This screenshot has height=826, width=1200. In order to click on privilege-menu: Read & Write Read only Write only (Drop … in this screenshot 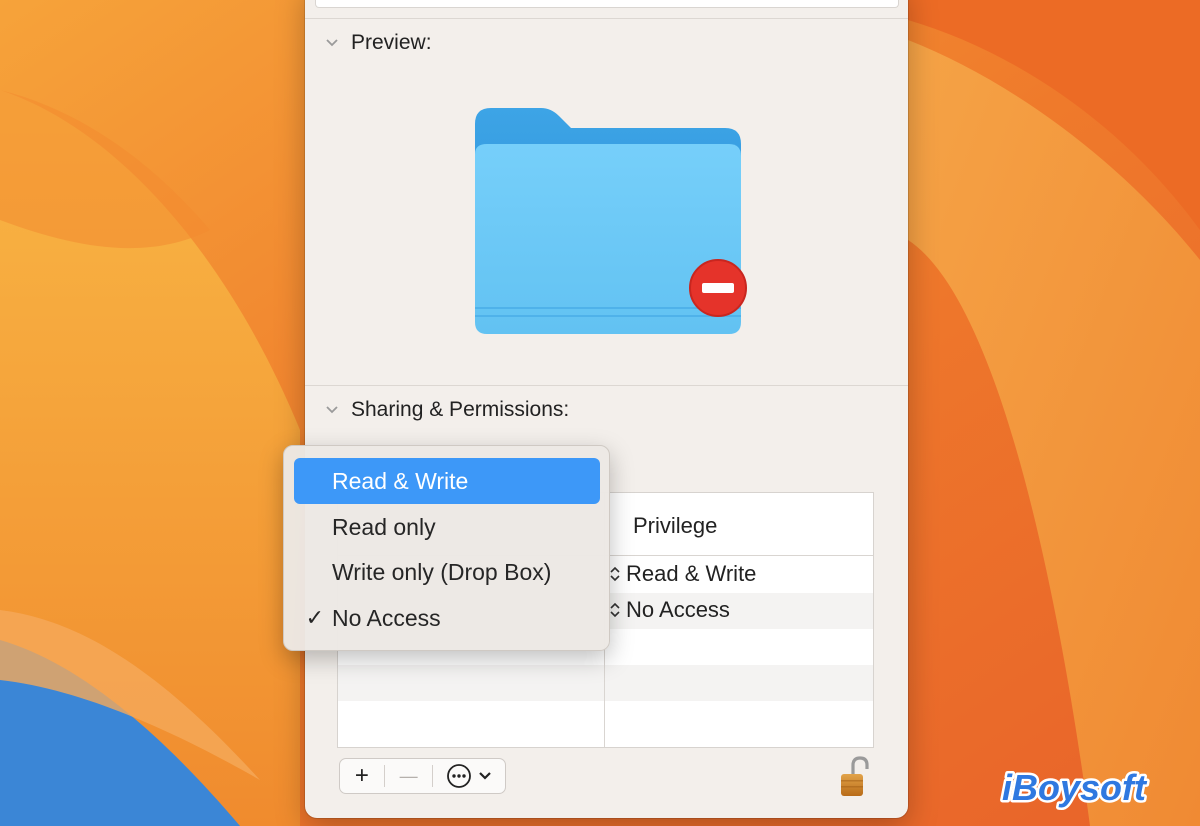, I will do `click(446, 548)`.